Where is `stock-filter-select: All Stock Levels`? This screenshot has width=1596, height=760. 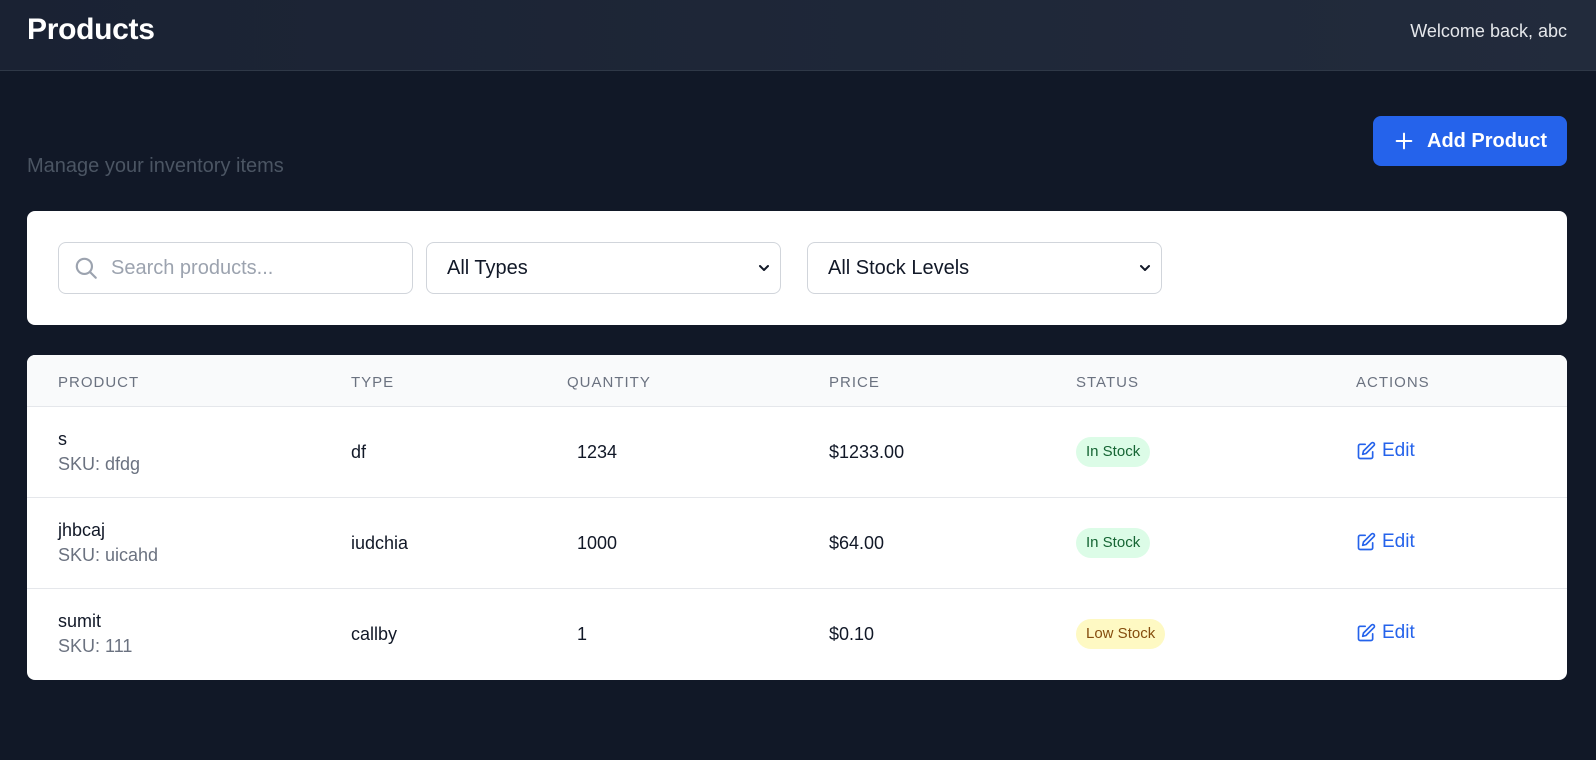 stock-filter-select: All Stock Levels is located at coordinates (984, 268).